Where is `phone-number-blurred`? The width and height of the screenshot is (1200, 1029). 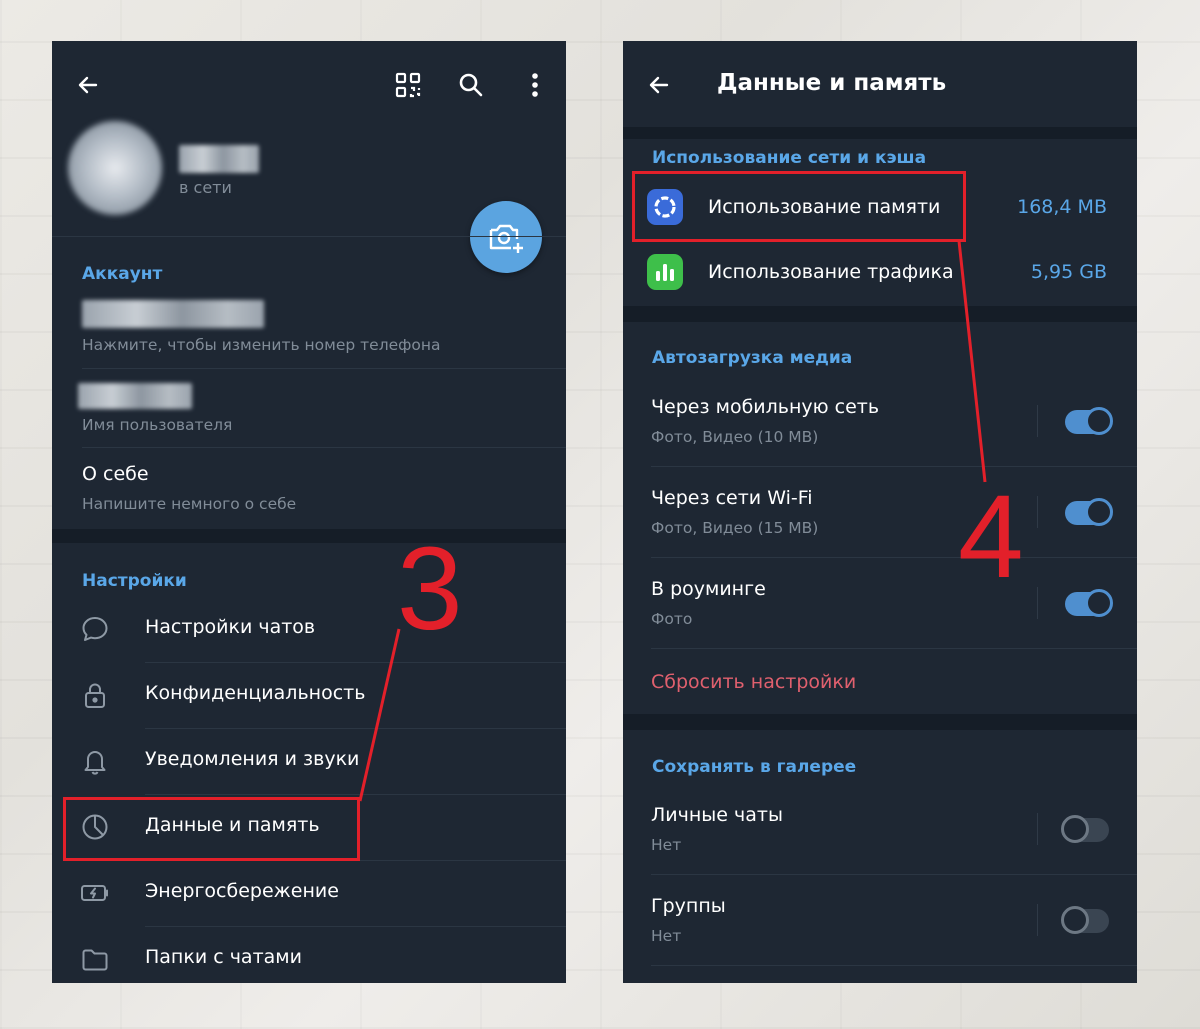 phone-number-blurred is located at coordinates (173, 314).